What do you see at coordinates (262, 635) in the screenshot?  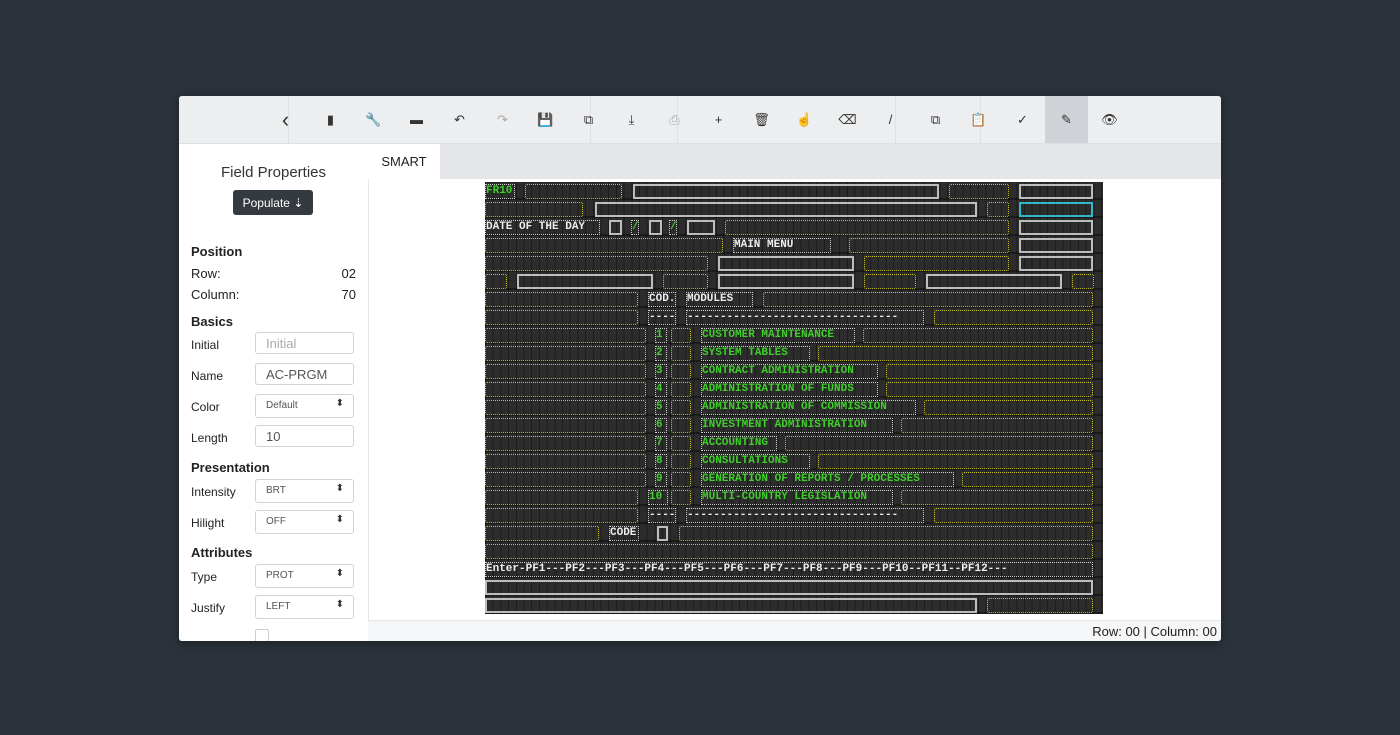 I see `checkbox` at bounding box center [262, 635].